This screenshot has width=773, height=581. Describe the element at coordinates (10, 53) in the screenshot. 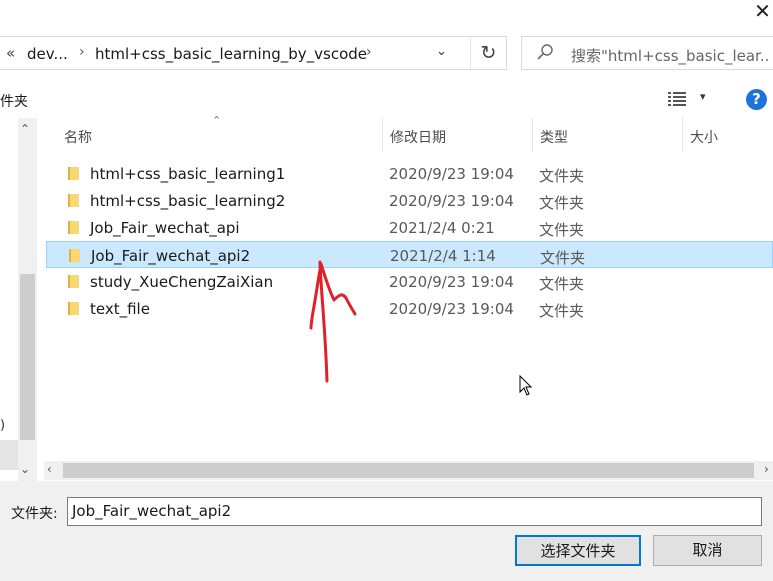

I see `breadcrumb-overflow-button: «` at that location.